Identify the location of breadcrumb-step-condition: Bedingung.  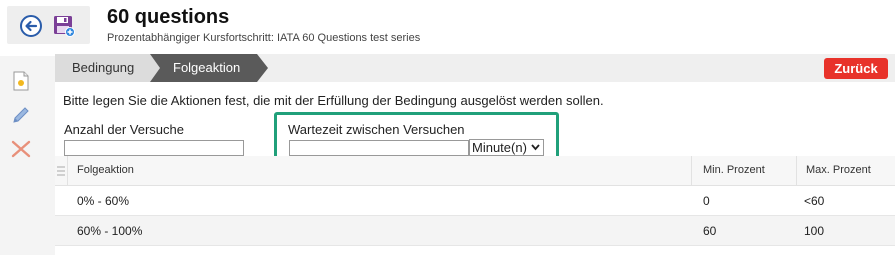
(103, 67).